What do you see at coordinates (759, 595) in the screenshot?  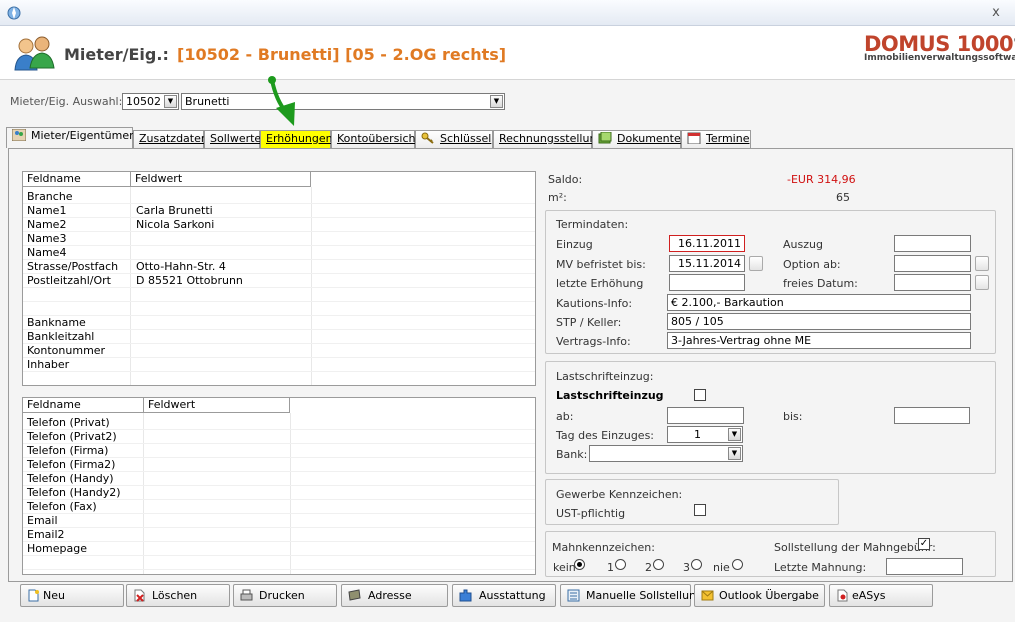 I see `outlook-uebergabe-button: Outlook Übergabe` at bounding box center [759, 595].